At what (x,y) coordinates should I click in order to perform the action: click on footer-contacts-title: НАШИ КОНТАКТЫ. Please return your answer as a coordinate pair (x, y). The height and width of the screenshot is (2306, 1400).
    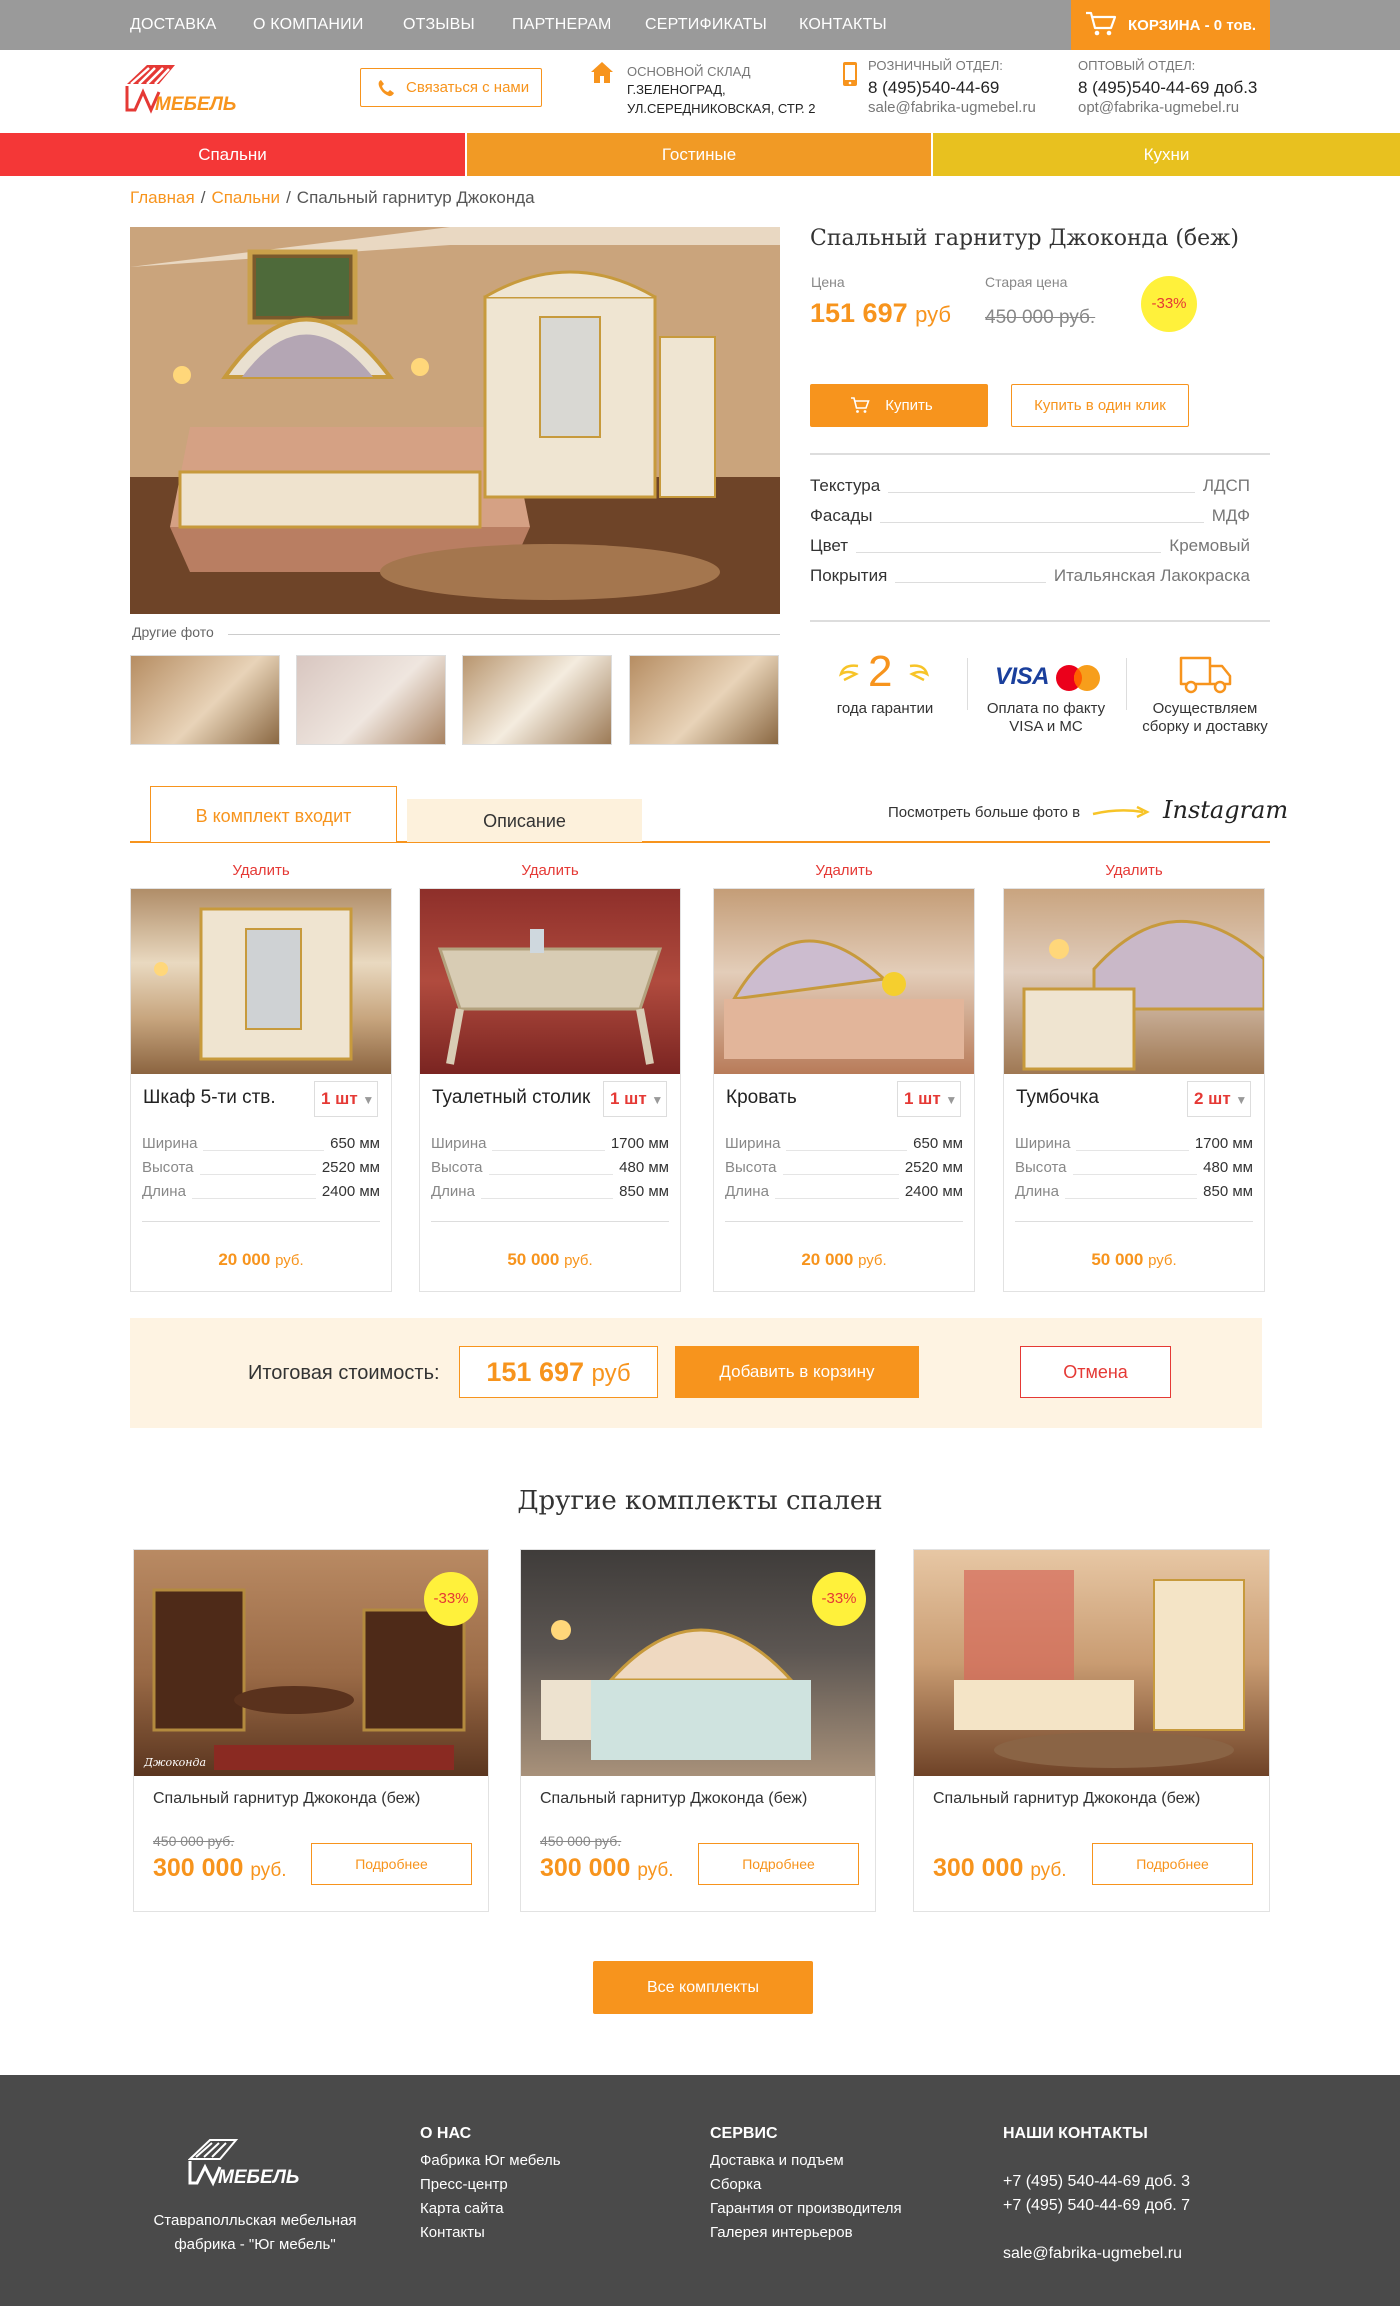
    Looking at the image, I should click on (1075, 2133).